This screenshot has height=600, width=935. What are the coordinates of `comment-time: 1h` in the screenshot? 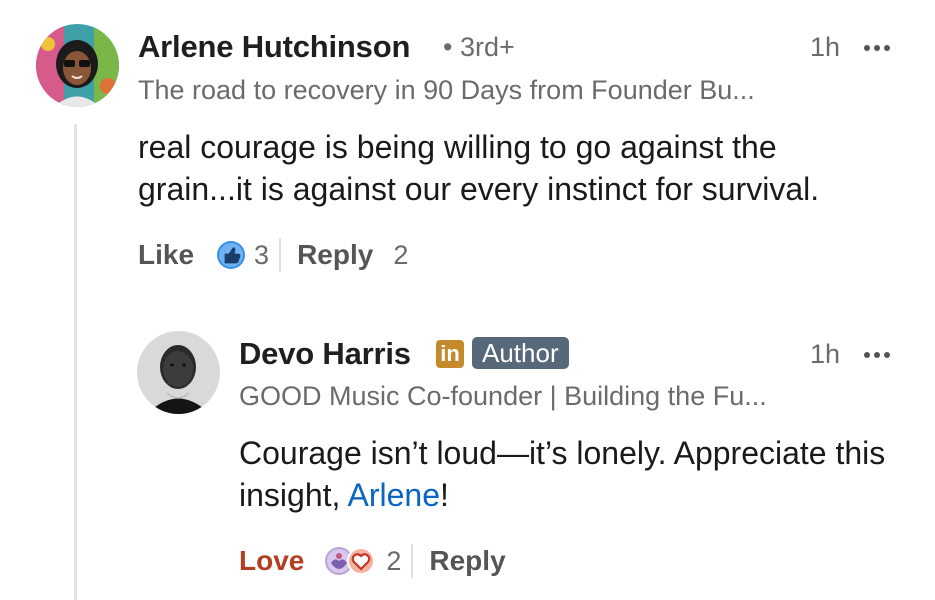 It's located at (825, 47).